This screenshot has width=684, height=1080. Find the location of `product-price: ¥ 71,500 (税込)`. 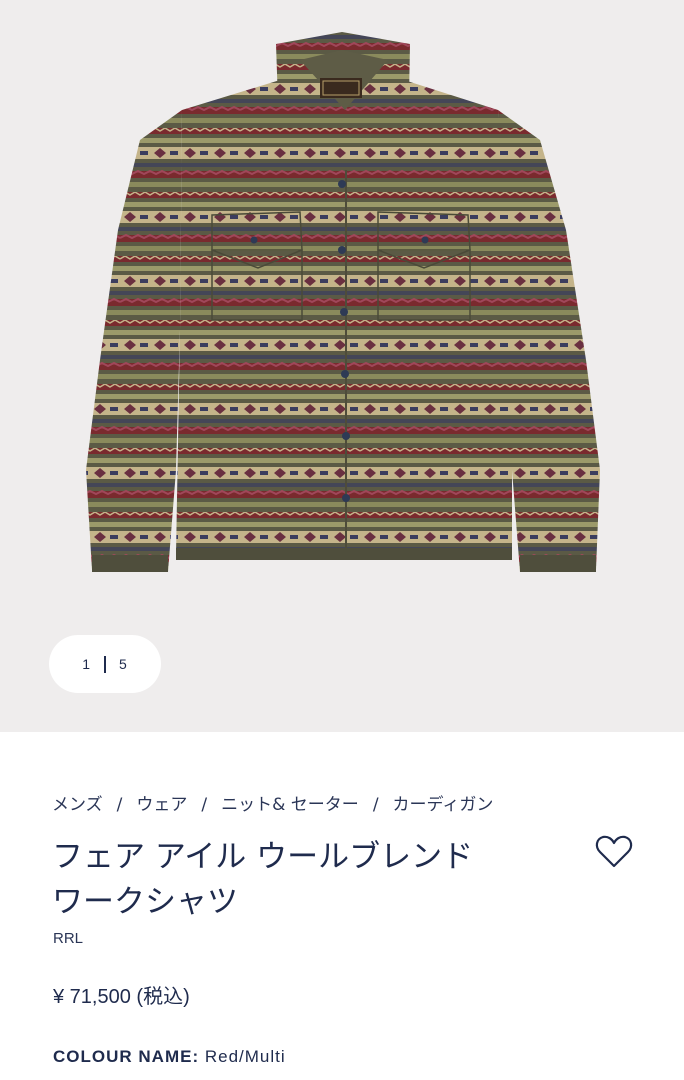

product-price: ¥ 71,500 (税込) is located at coordinates (121, 997).